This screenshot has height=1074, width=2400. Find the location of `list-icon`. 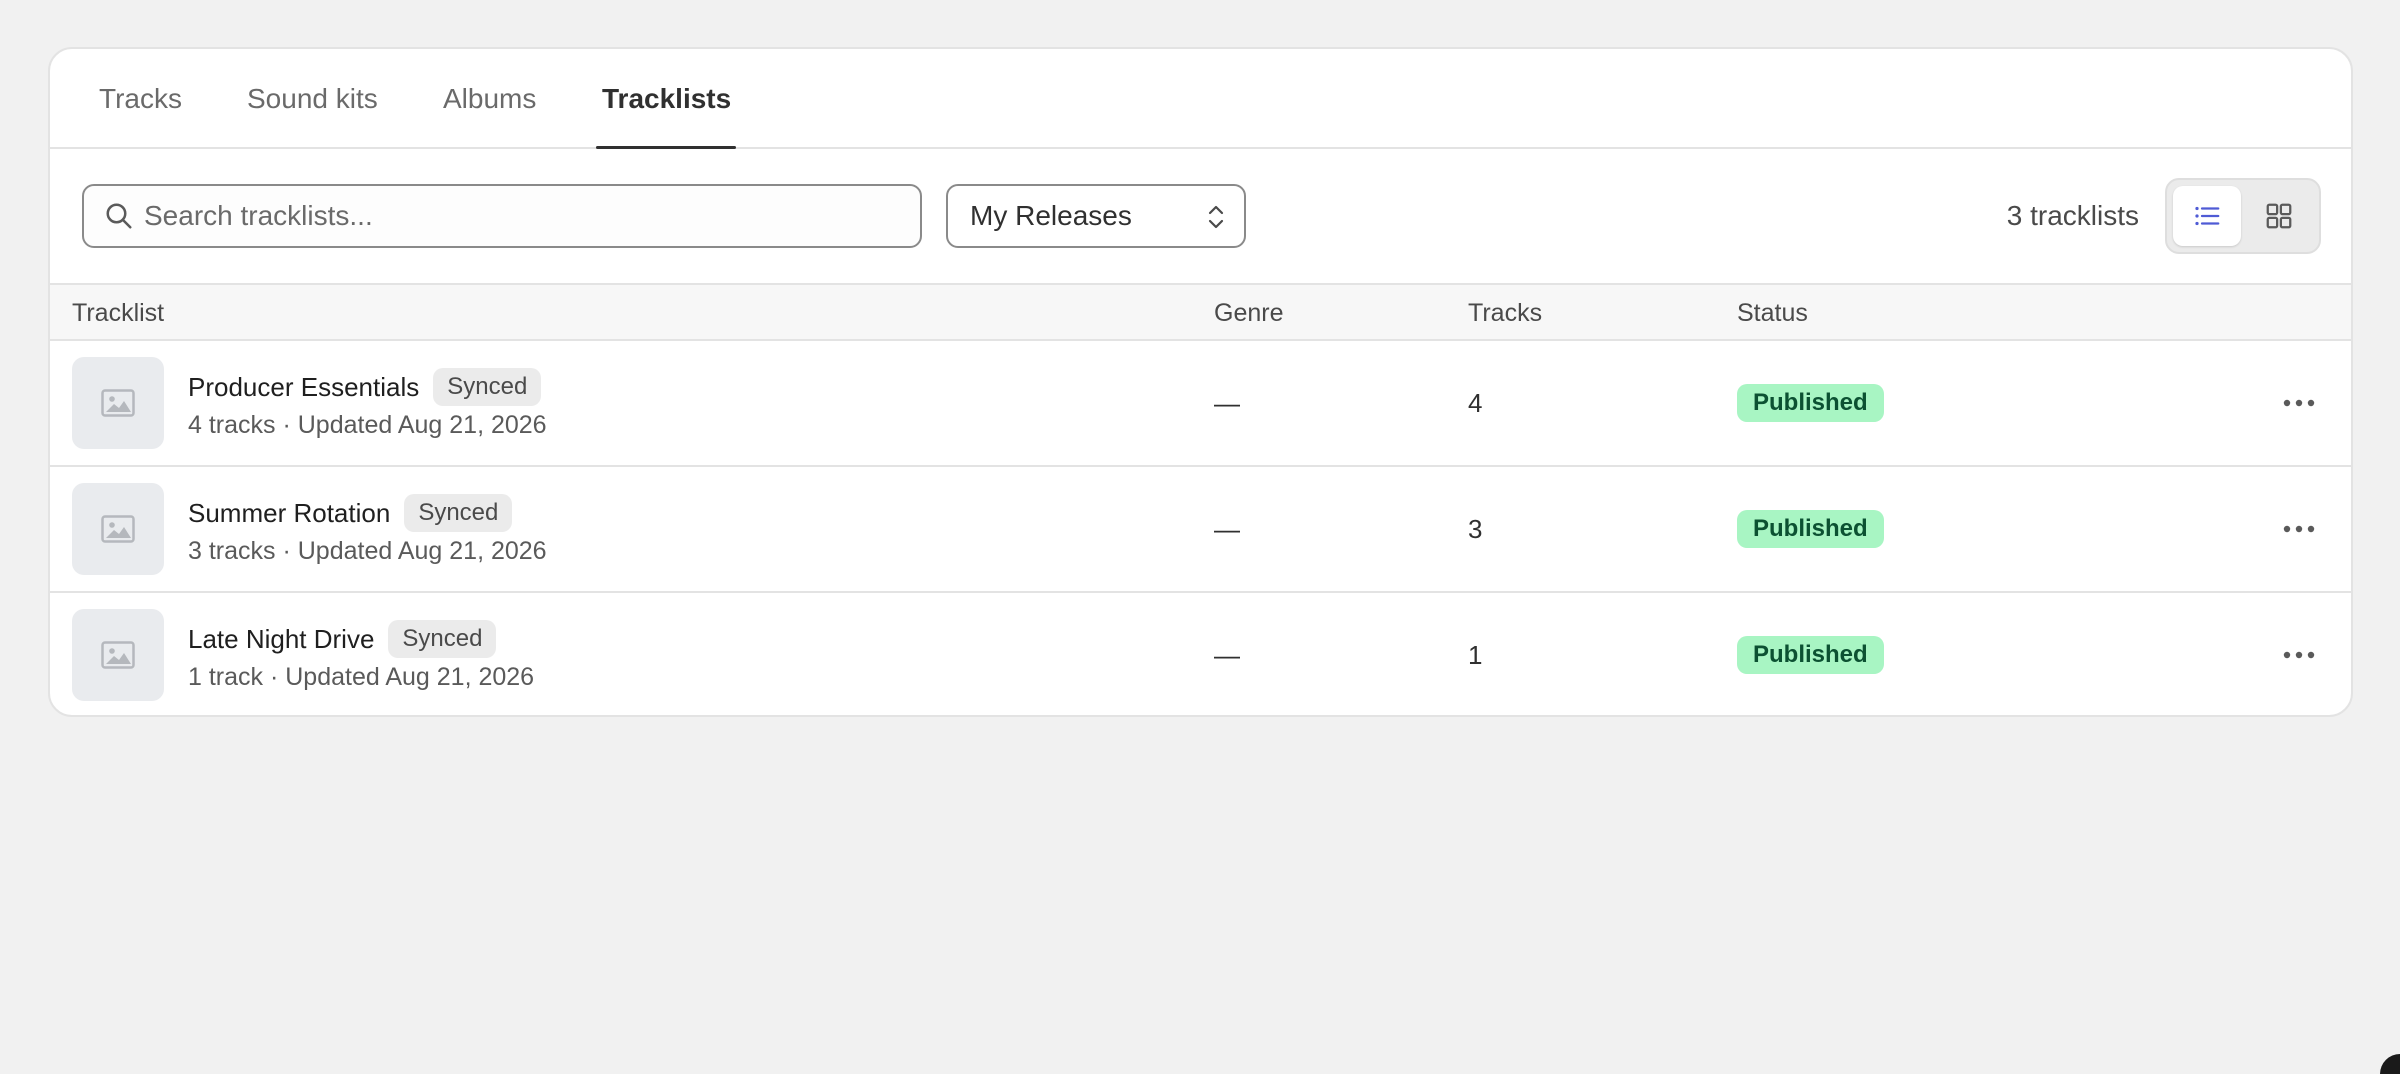

list-icon is located at coordinates (2207, 216).